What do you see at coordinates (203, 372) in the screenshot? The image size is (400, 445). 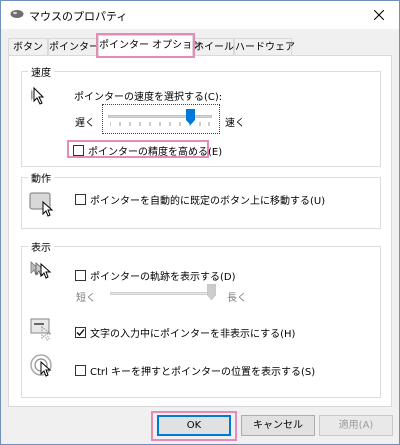 I see `ctrl-label: Ctrl キーを押すとポインターの位置を表示する(S)` at bounding box center [203, 372].